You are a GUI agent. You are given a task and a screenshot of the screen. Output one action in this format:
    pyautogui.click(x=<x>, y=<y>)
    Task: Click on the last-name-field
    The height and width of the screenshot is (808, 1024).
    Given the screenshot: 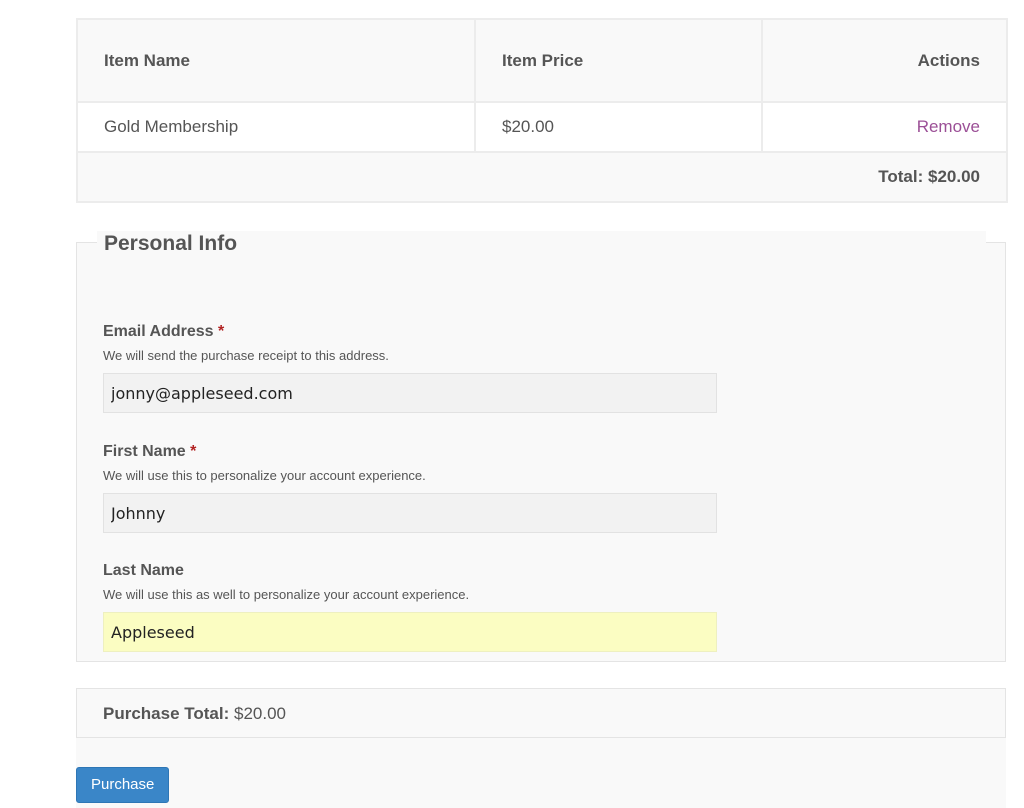 What is the action you would take?
    pyautogui.click(x=410, y=632)
    